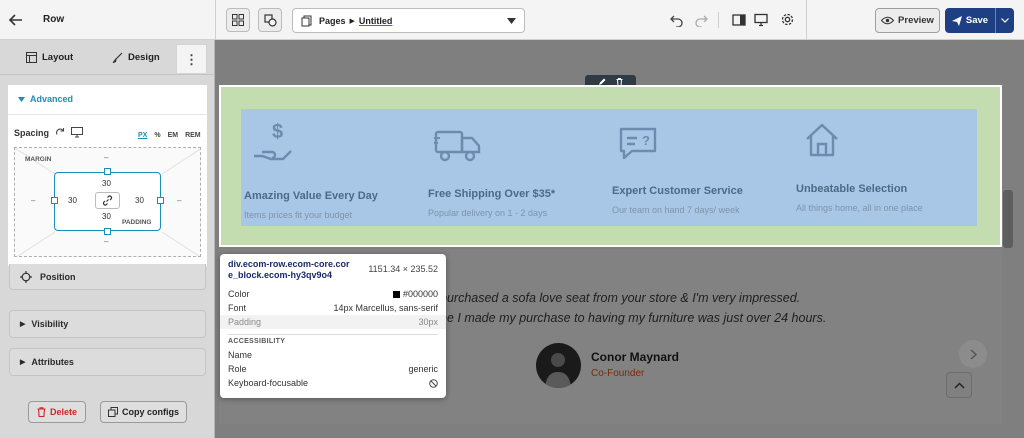  I want to click on reset-spacing-icon, so click(60, 132).